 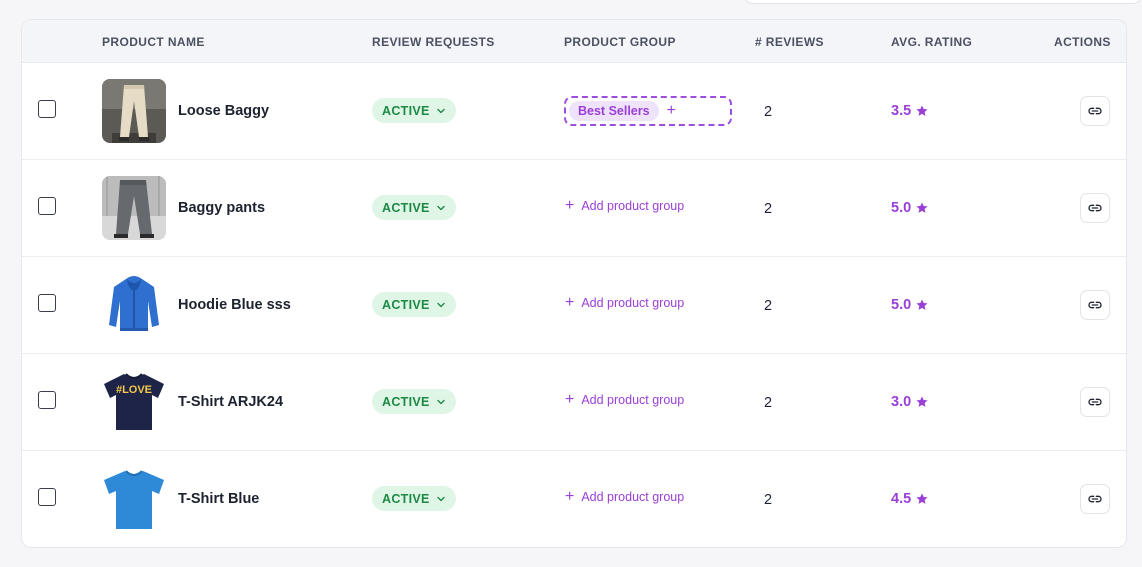 What do you see at coordinates (134, 111) in the screenshot?
I see `product-image-beige-pants` at bounding box center [134, 111].